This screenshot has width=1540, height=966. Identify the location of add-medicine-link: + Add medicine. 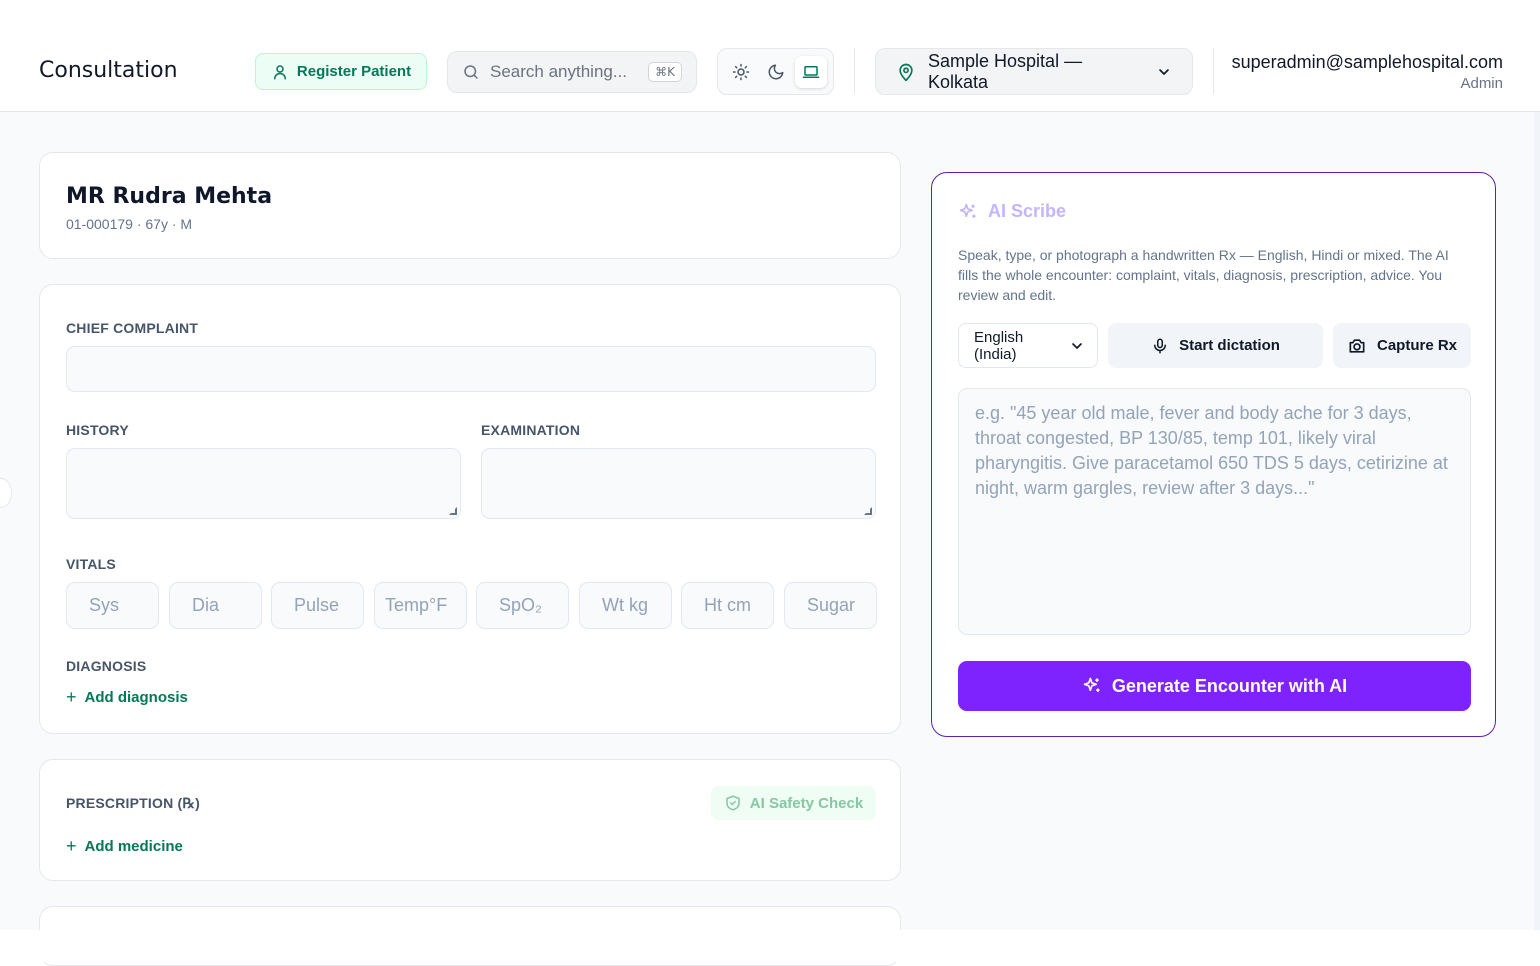
(124, 846).